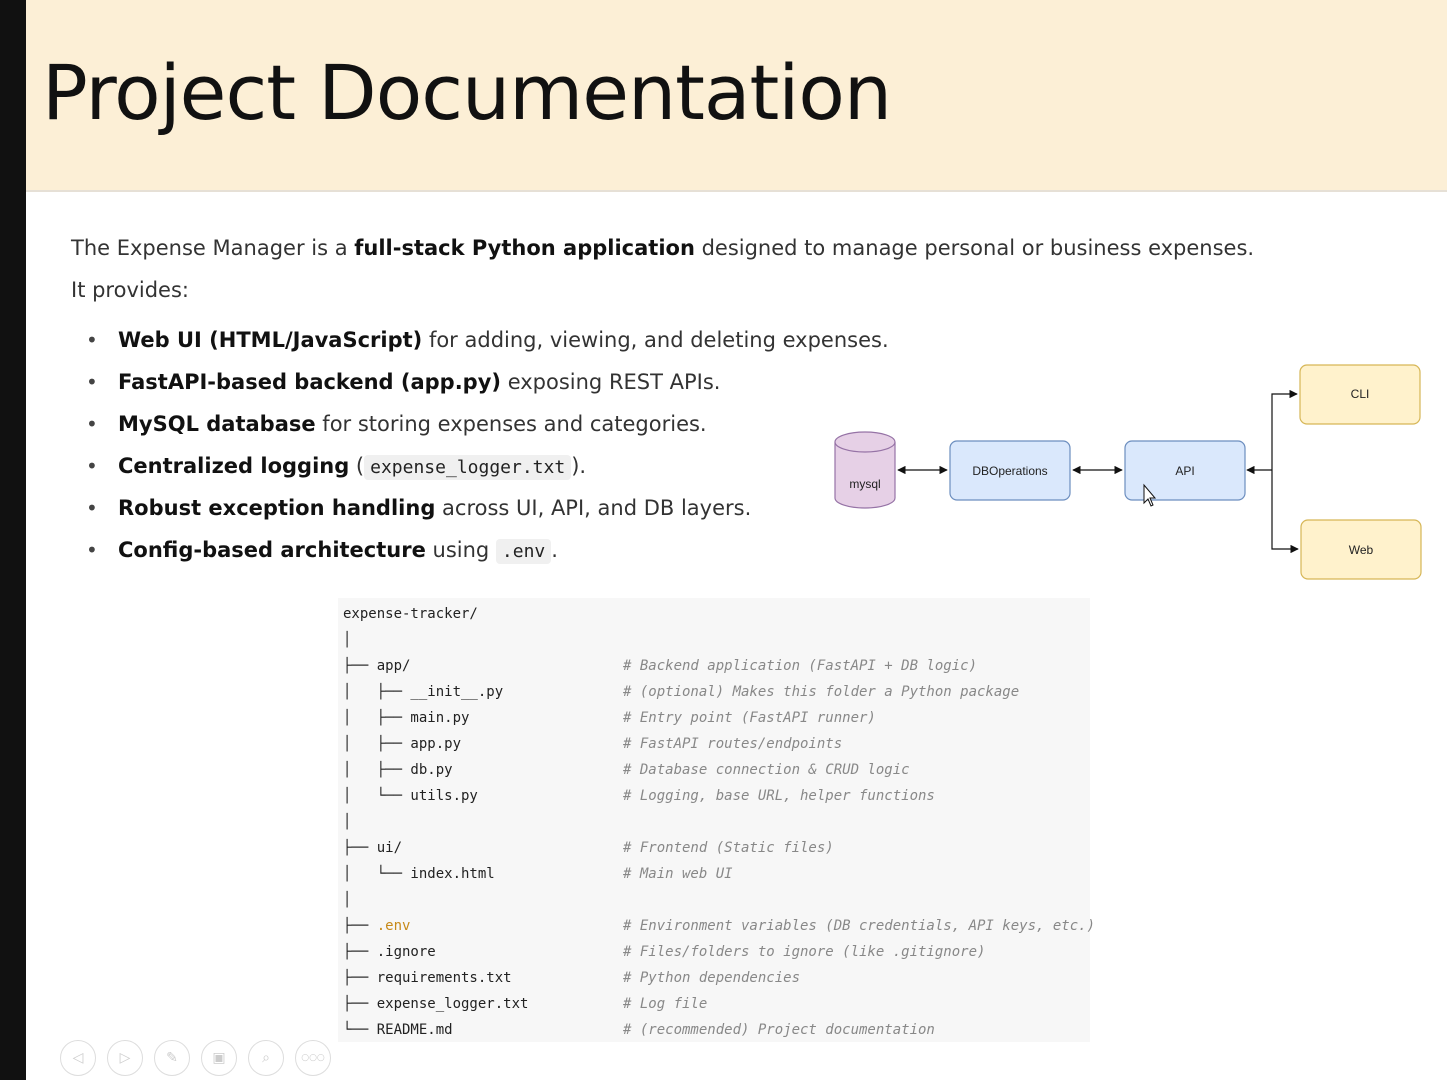 The height and width of the screenshot is (1080, 1447). What do you see at coordinates (125, 1058) in the screenshot?
I see `next-icon: ▷` at bounding box center [125, 1058].